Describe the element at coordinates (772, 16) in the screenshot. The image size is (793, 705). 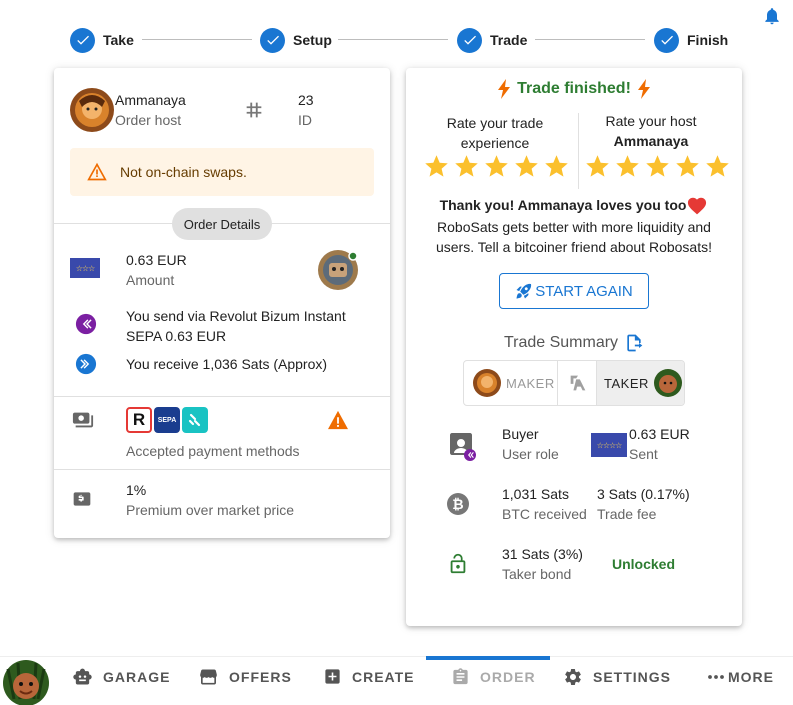
I see `notification-bell-icon` at that location.